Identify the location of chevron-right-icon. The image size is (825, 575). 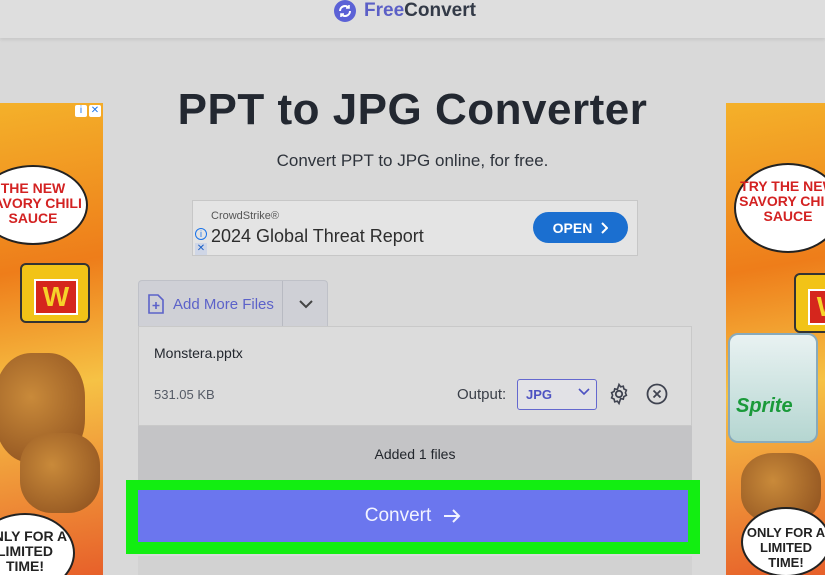
(605, 227).